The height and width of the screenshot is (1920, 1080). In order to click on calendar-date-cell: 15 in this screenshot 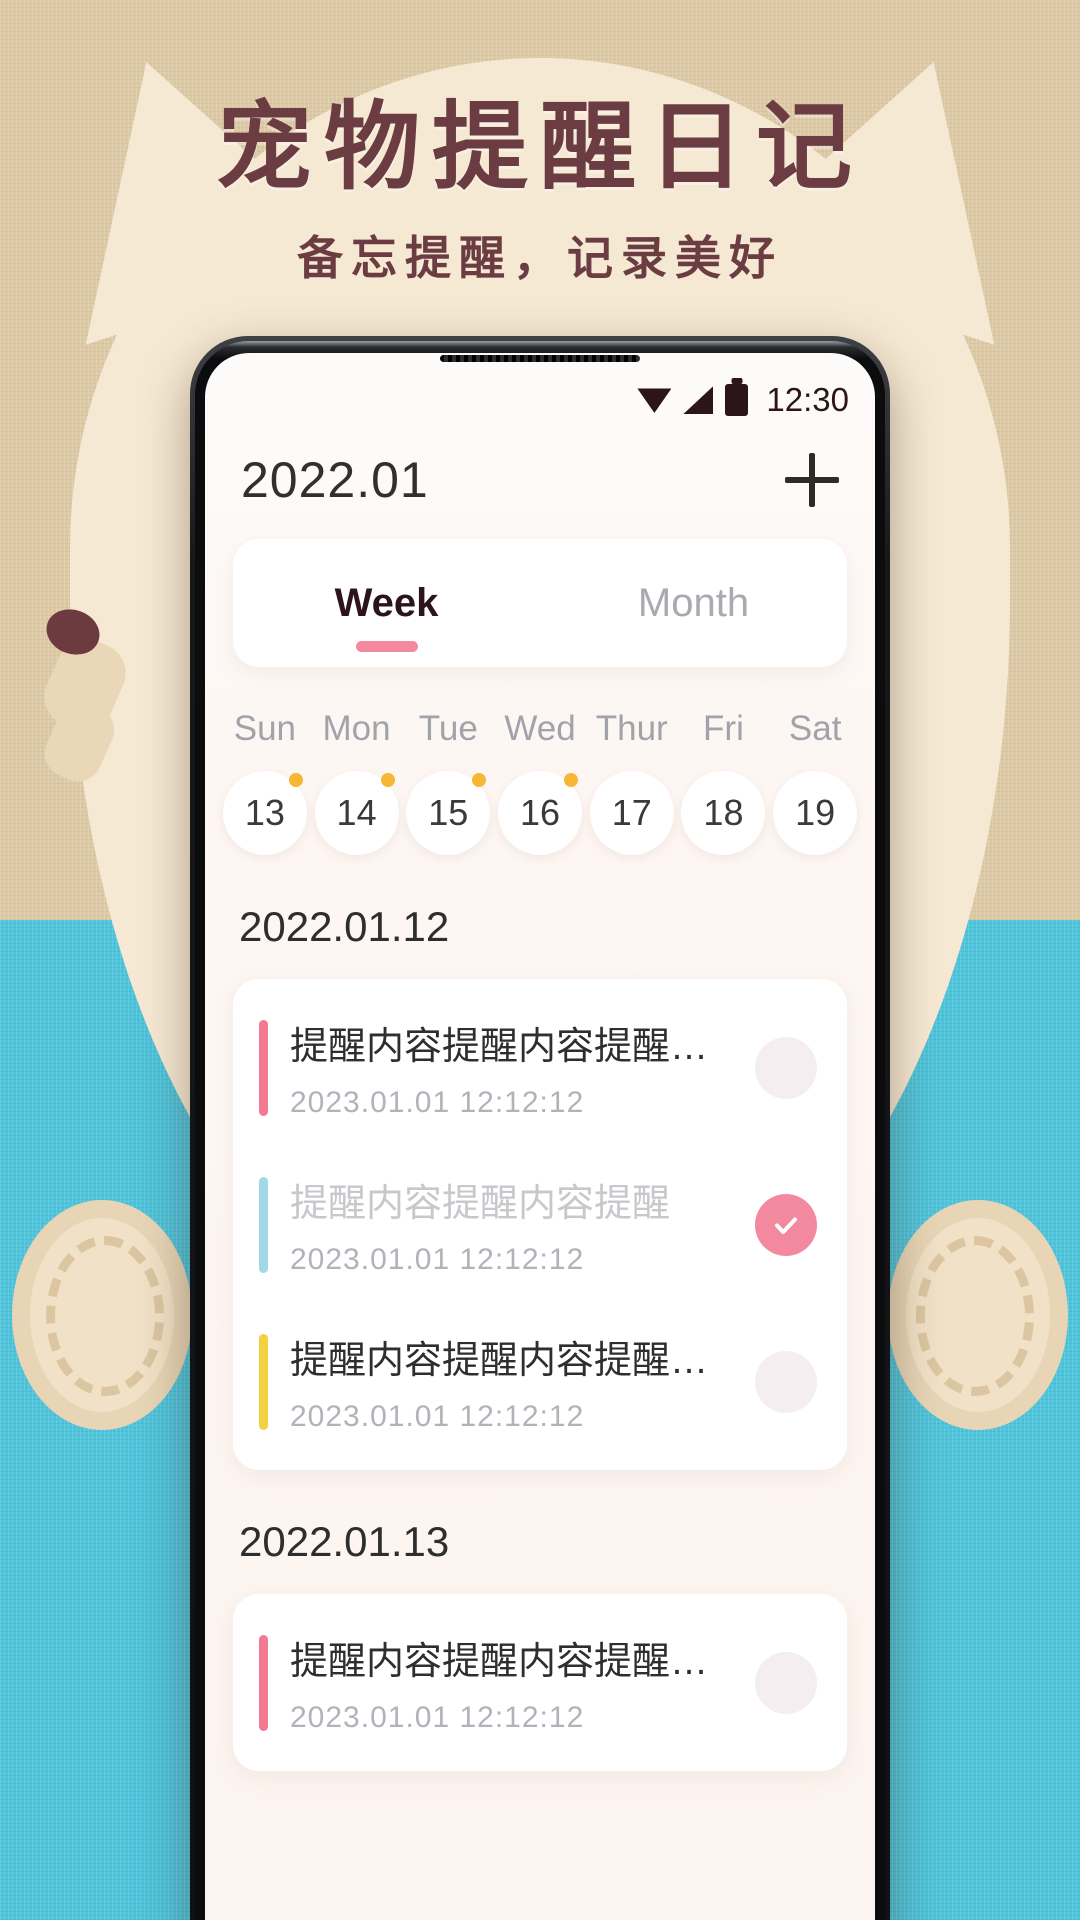, I will do `click(448, 813)`.